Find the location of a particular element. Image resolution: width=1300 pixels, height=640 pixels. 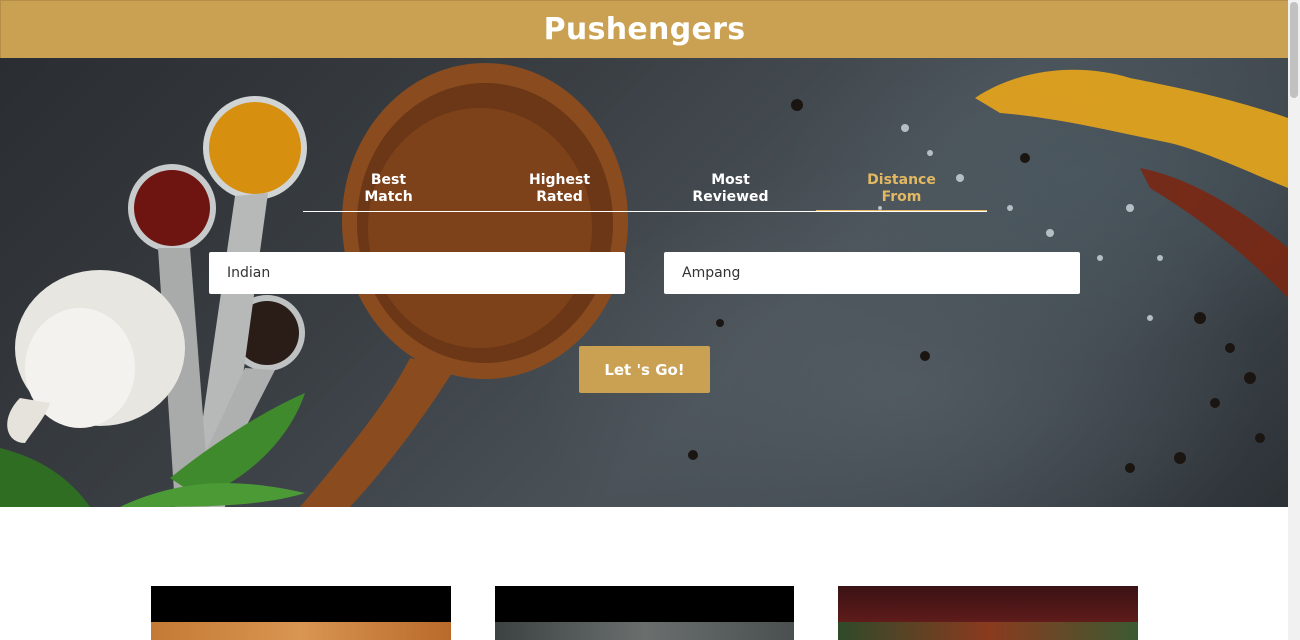

tab-label-line2: Rated is located at coordinates (559, 197).